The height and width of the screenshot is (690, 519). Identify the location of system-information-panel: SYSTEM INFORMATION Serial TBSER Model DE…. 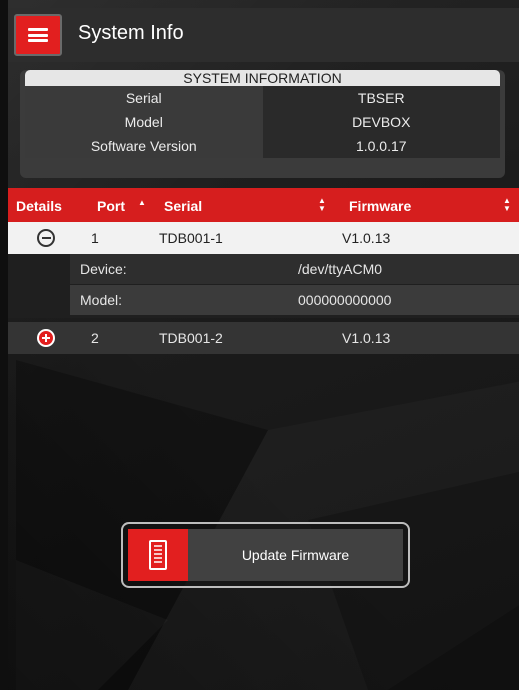
(262, 124).